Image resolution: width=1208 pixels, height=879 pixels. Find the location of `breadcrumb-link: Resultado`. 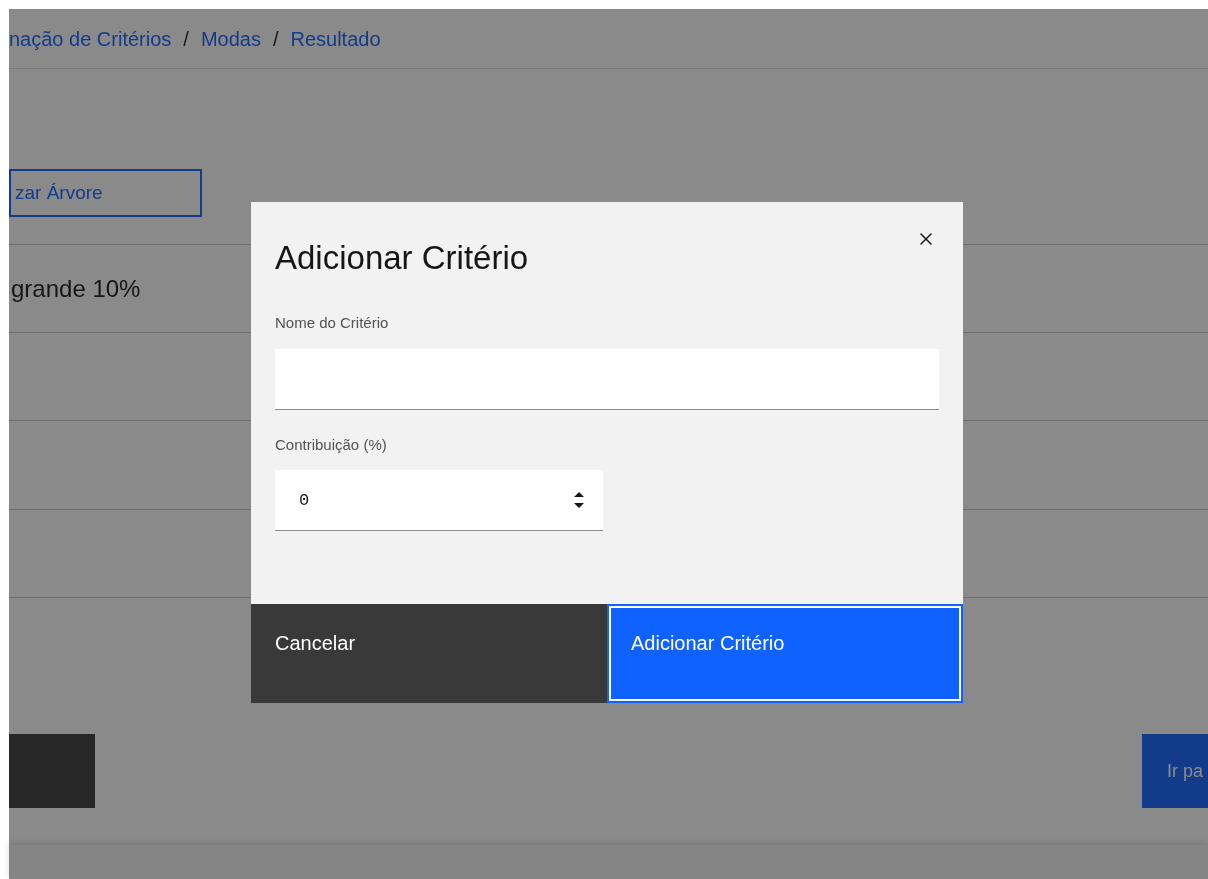

breadcrumb-link: Resultado is located at coordinates (335, 38).